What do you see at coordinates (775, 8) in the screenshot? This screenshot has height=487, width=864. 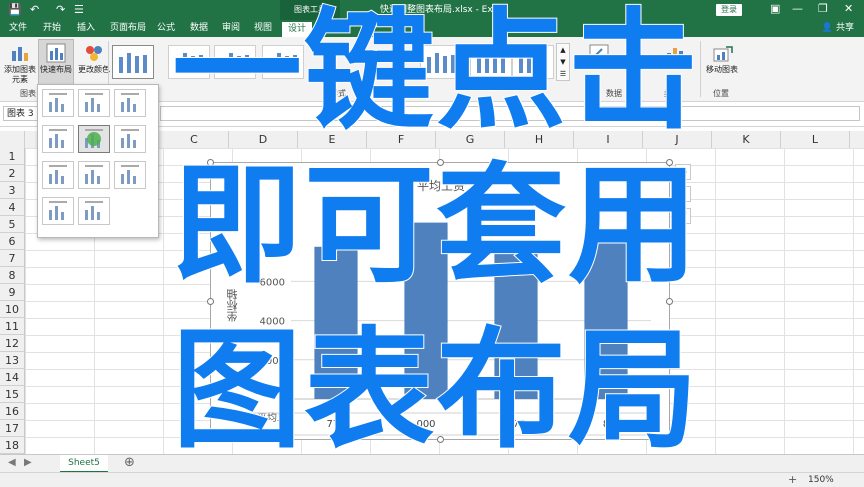 I see `ribbon-display-icon: ▣` at bounding box center [775, 8].